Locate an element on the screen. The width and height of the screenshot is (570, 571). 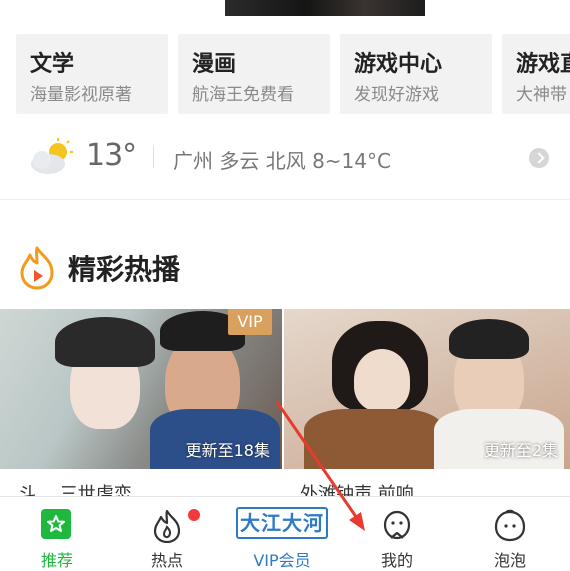
flame-icon is located at coordinates (167, 526).